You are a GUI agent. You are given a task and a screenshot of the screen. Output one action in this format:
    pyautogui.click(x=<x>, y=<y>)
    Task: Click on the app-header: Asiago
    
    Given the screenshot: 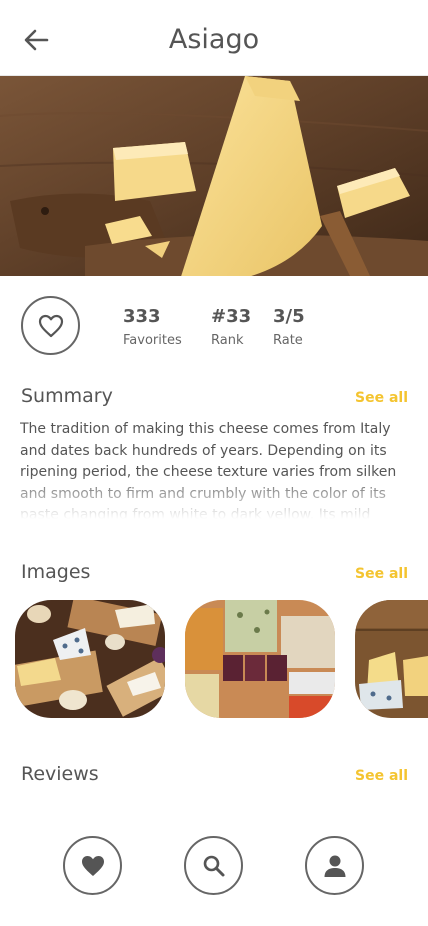 What is the action you would take?
    pyautogui.click(x=214, y=38)
    